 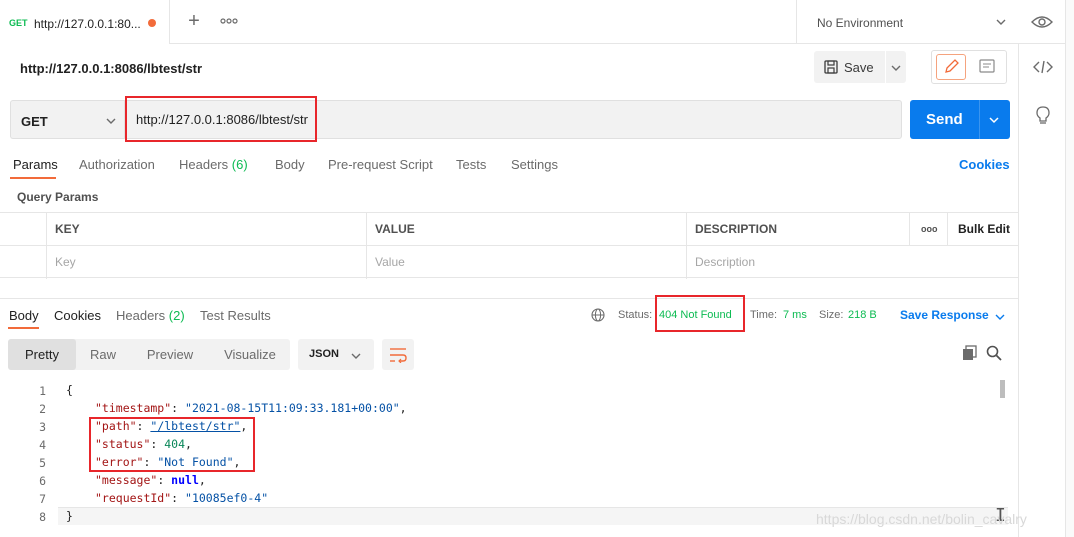 What do you see at coordinates (133, 408) in the screenshot?
I see `json-key: "timestamp"` at bounding box center [133, 408].